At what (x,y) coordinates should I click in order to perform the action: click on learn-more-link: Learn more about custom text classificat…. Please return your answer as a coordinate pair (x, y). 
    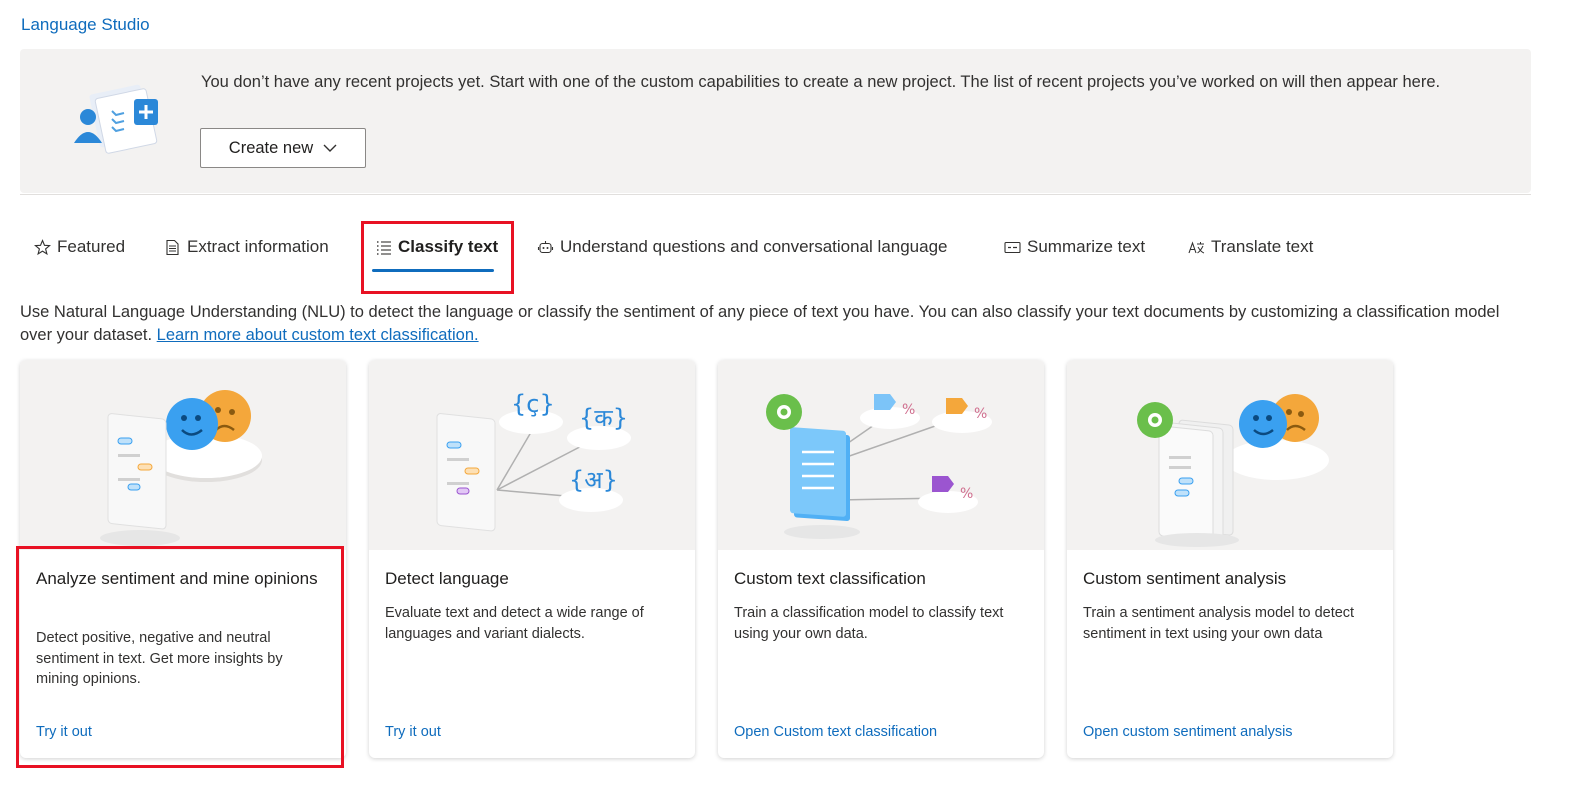
    Looking at the image, I should click on (318, 335).